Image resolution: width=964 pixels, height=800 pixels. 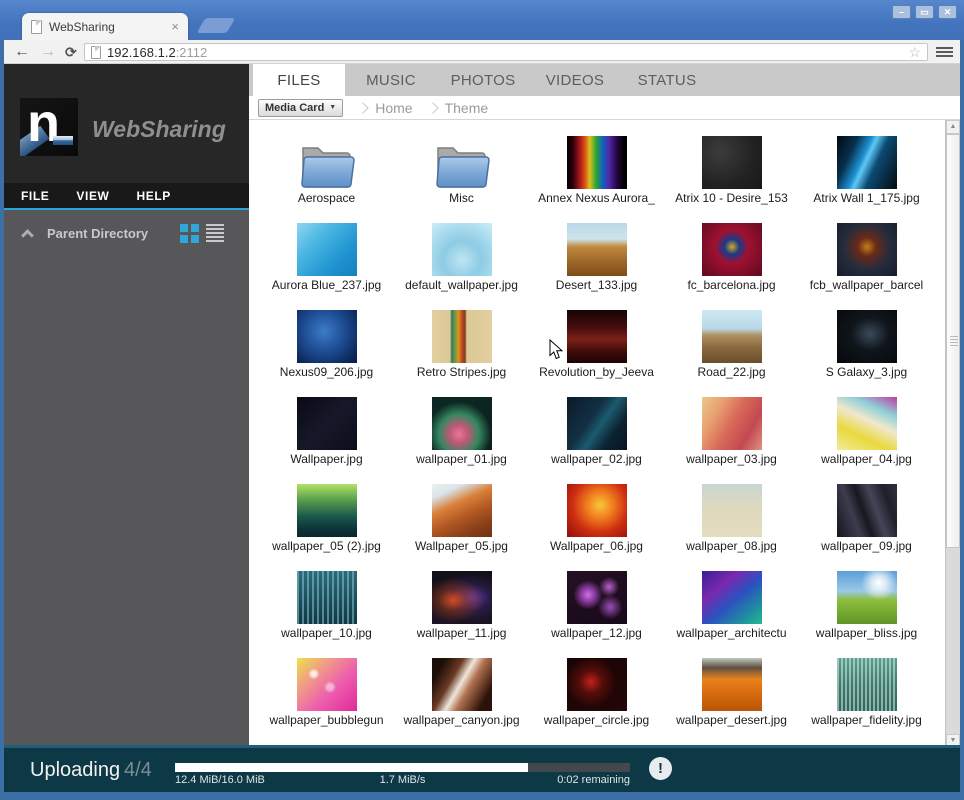 I want to click on page-icon, so click(x=96, y=52).